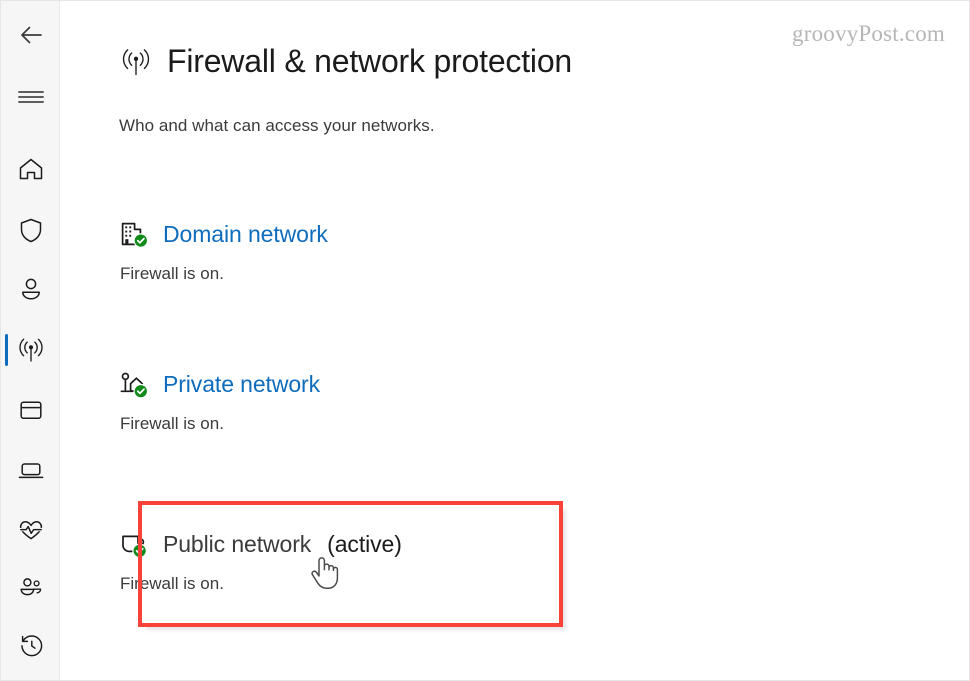 The image size is (970, 681). I want to click on active-indicator, so click(6, 350).